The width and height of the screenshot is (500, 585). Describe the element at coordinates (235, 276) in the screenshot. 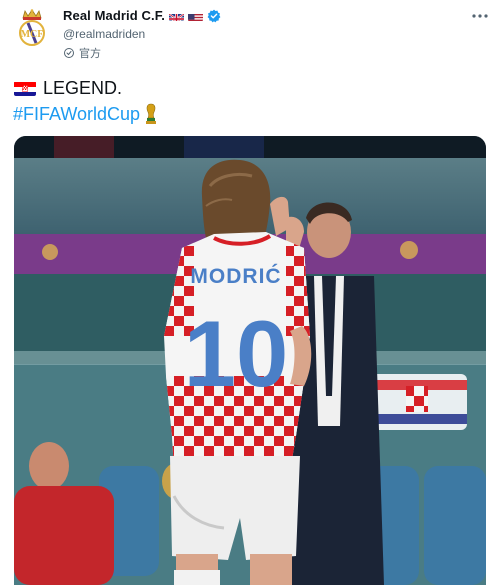

I see `jersey-name: MODRIĆ` at that location.